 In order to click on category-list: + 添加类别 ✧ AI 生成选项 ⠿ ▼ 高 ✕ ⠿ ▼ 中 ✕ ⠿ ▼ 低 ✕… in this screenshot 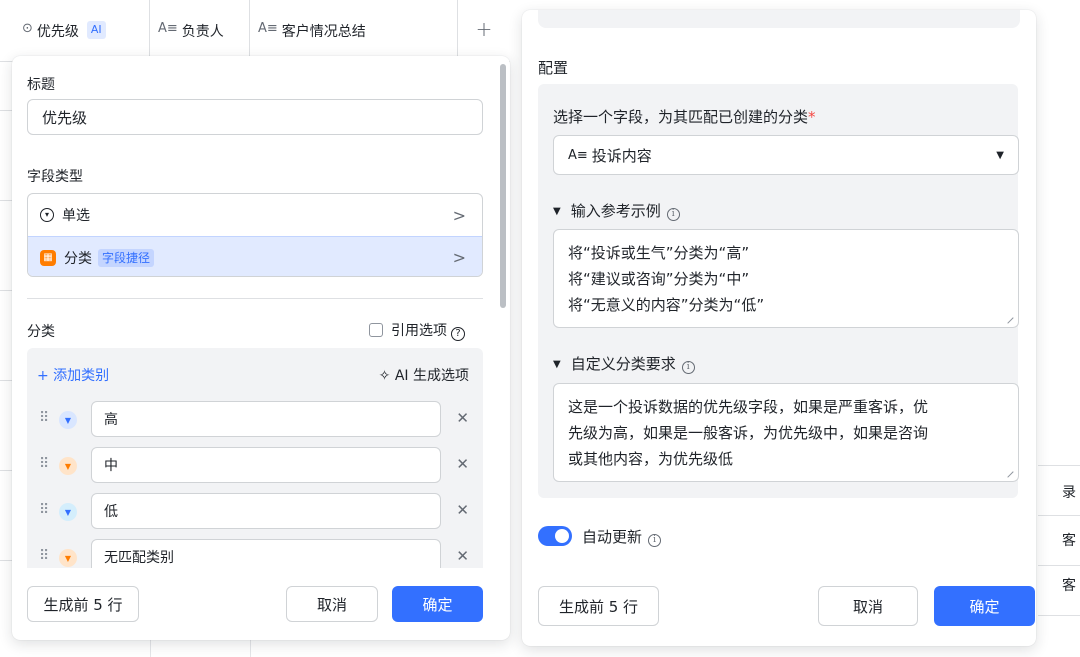, I will do `click(255, 464)`.